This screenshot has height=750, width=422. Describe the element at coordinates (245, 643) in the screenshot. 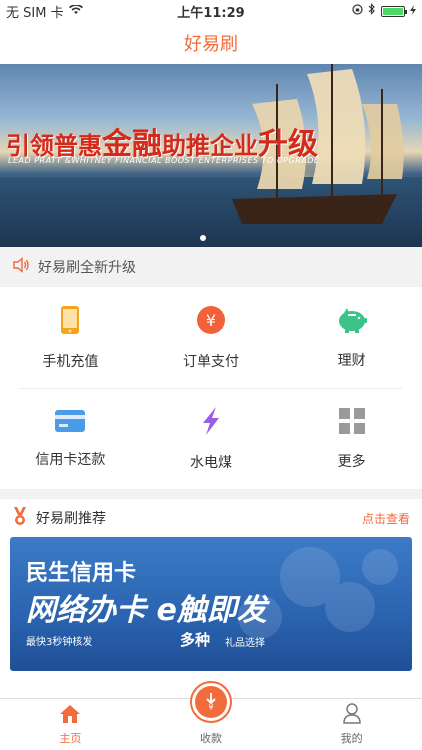

I see `ad-line-5: 礼品选择` at that location.